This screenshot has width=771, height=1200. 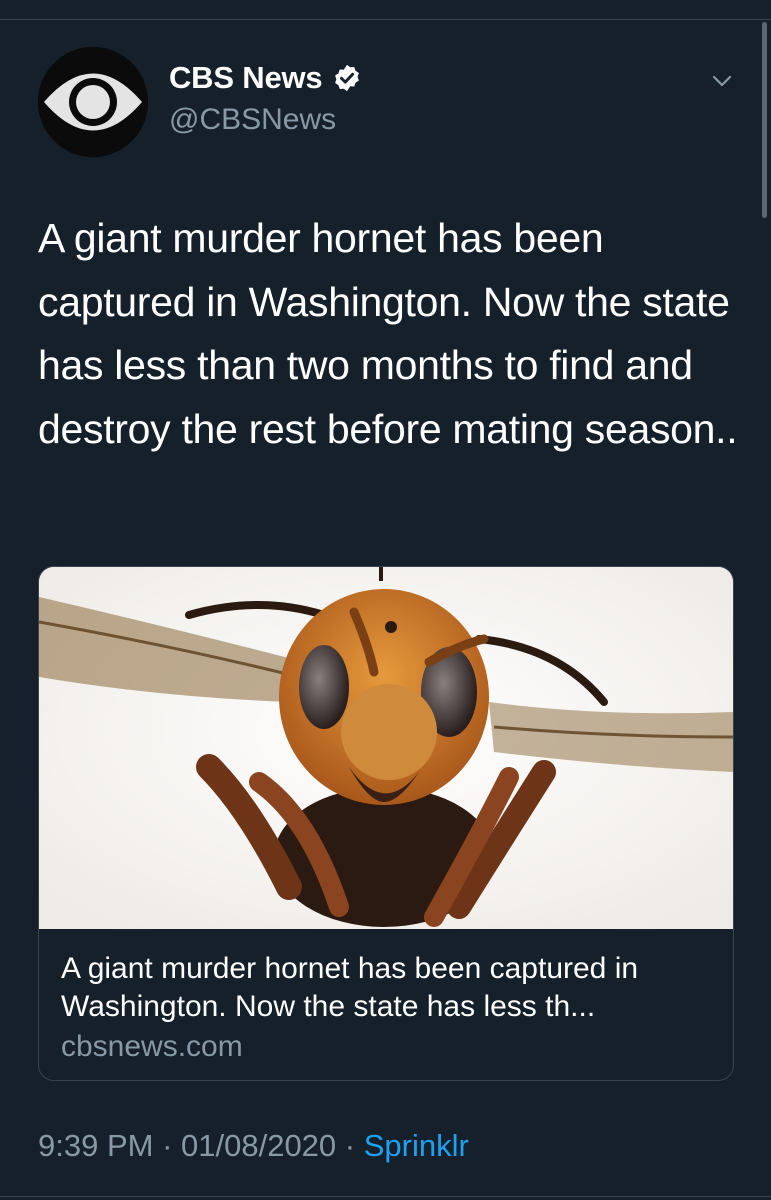 I want to click on cbs-eye-logo, so click(x=93, y=102).